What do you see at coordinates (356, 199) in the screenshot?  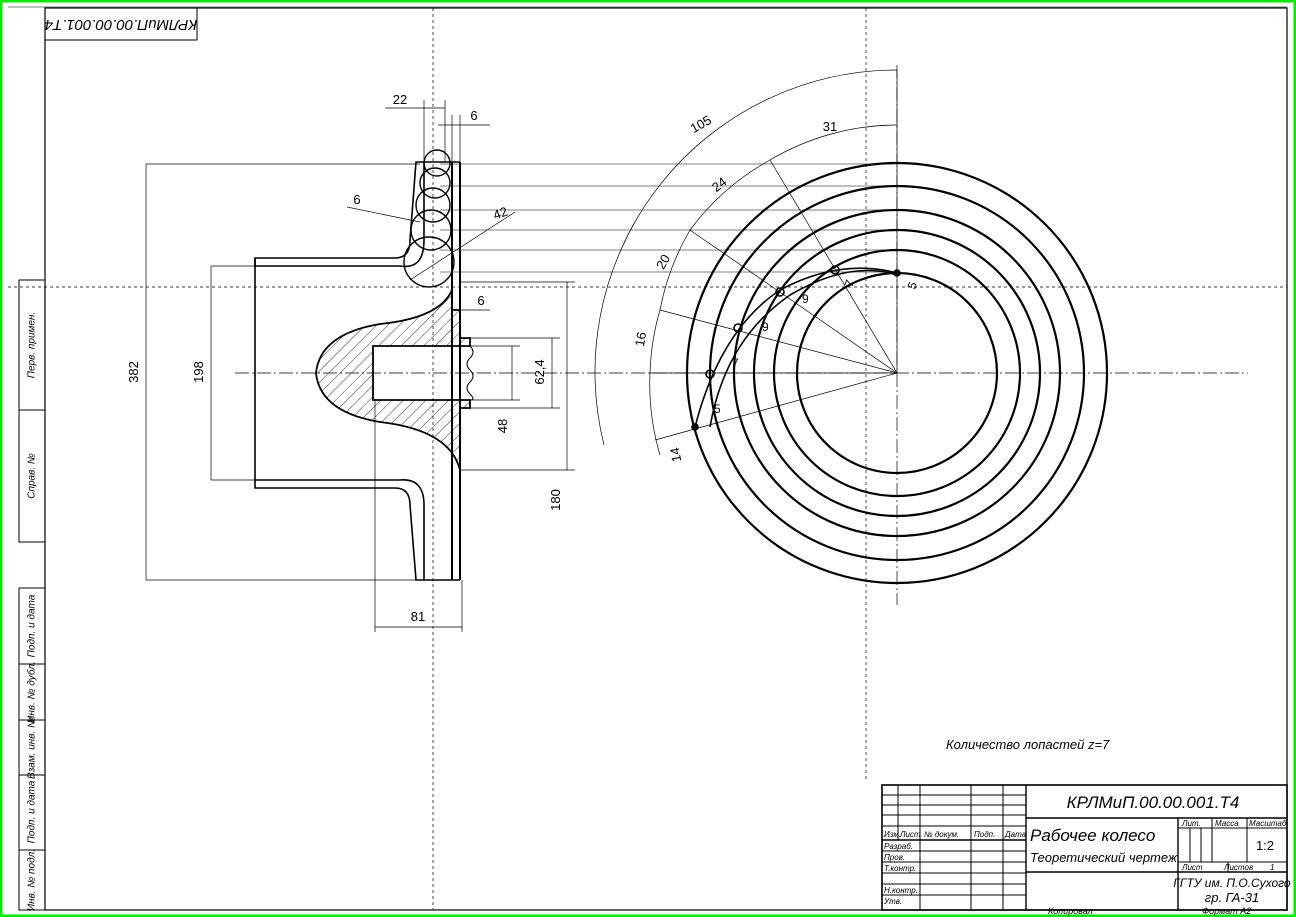 I see `dim-6-fillet: 6` at bounding box center [356, 199].